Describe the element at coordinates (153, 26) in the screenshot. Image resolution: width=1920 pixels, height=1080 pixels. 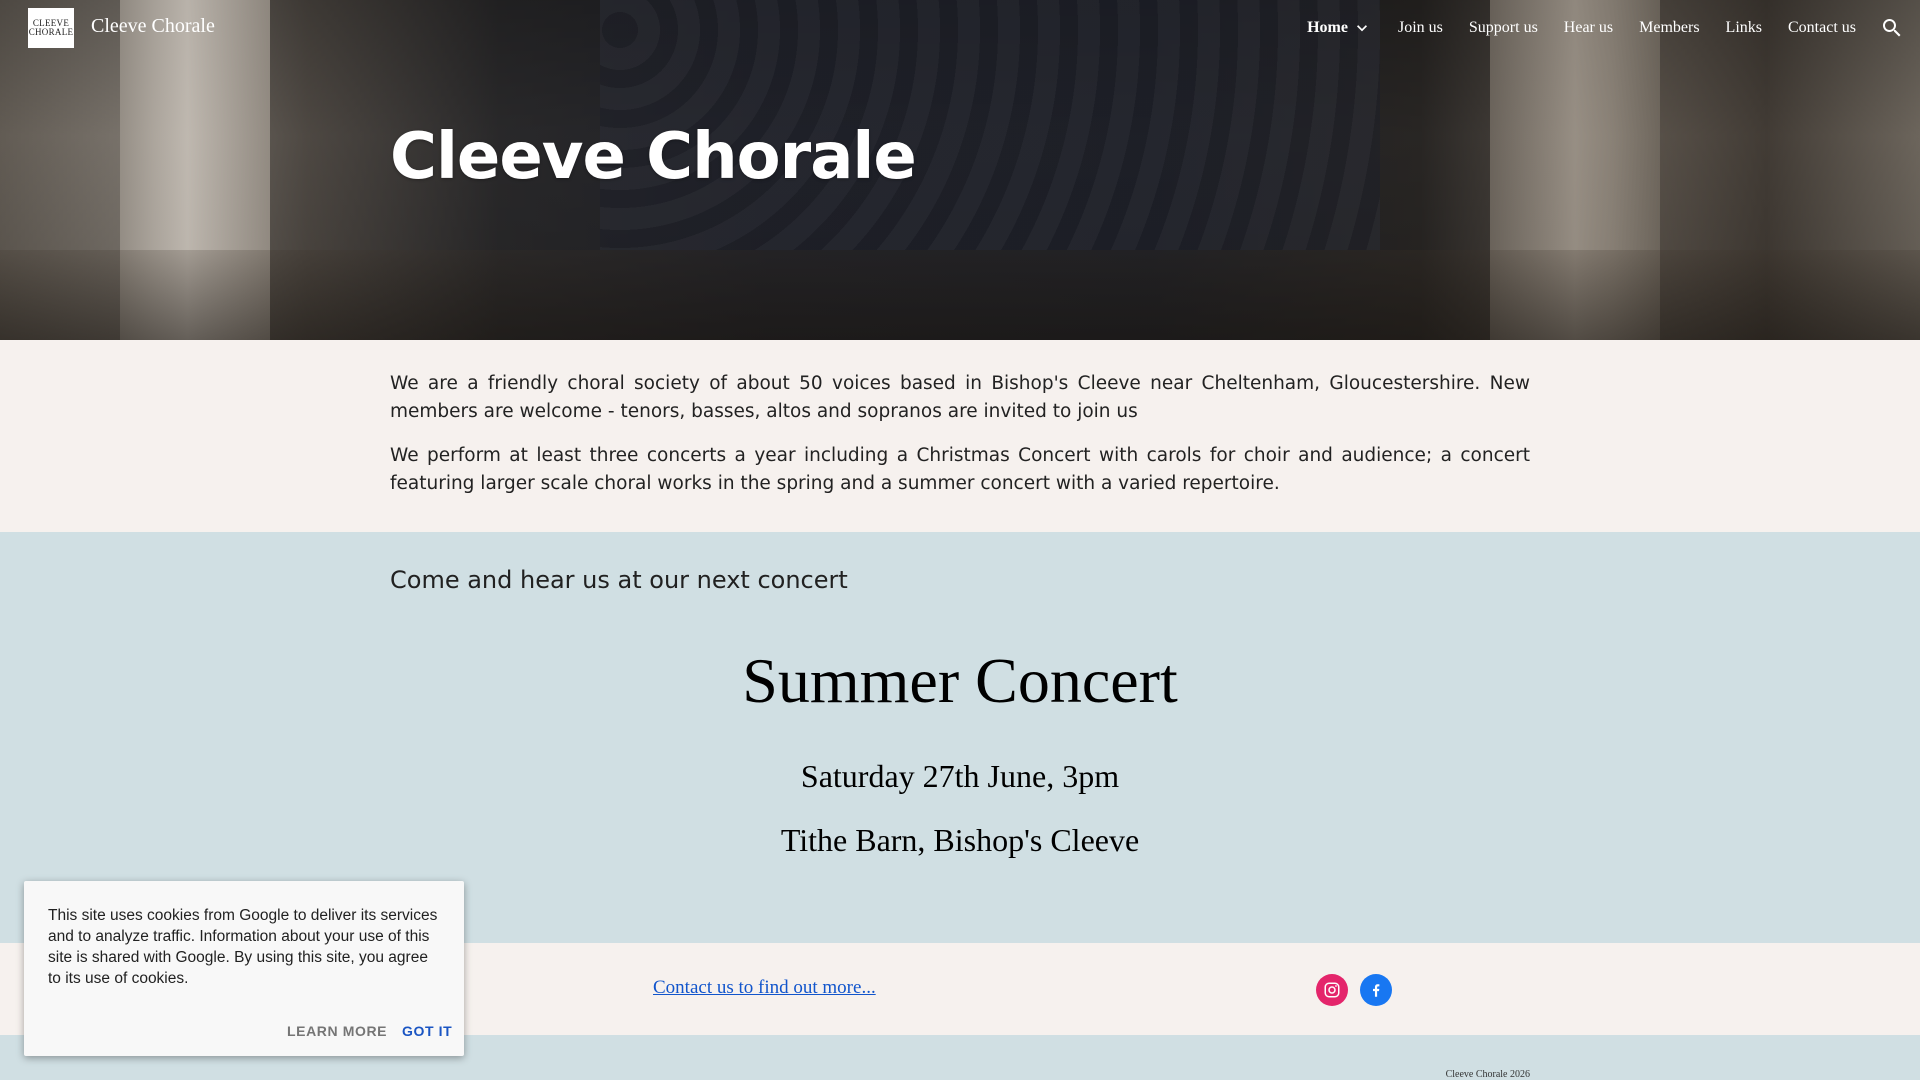
I see `site-title: Cleeve Chorale` at that location.